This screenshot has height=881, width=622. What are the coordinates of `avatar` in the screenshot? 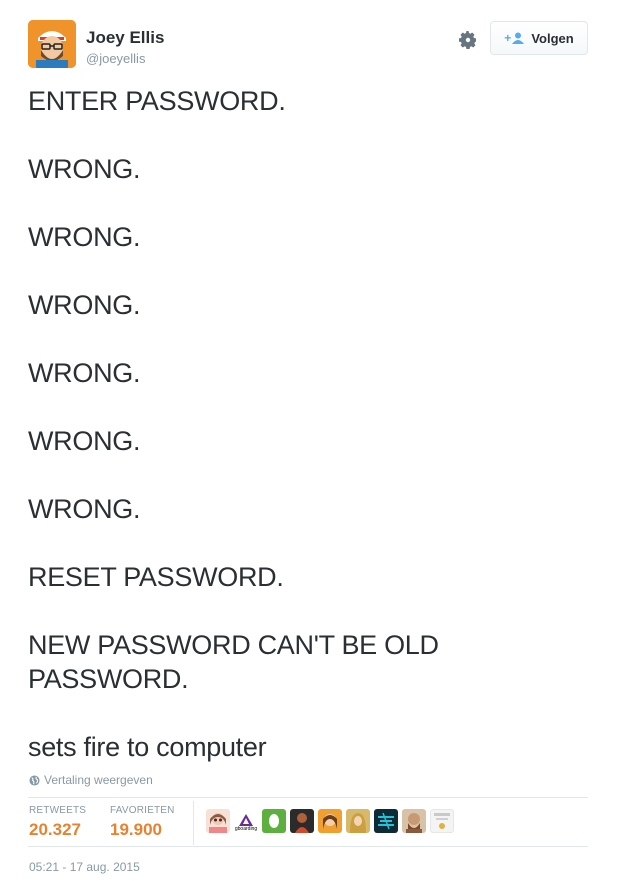 It's located at (52, 44).